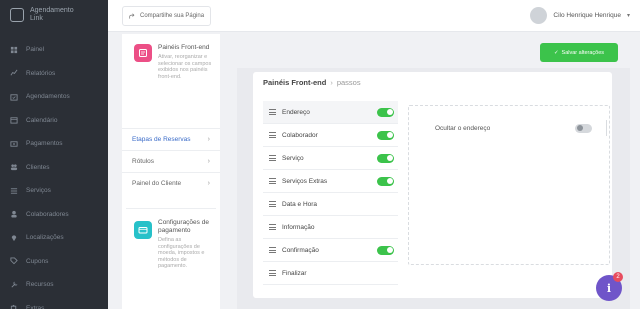  I want to click on user-menu: Cilo Henrique Henrique ▾, so click(580, 15).